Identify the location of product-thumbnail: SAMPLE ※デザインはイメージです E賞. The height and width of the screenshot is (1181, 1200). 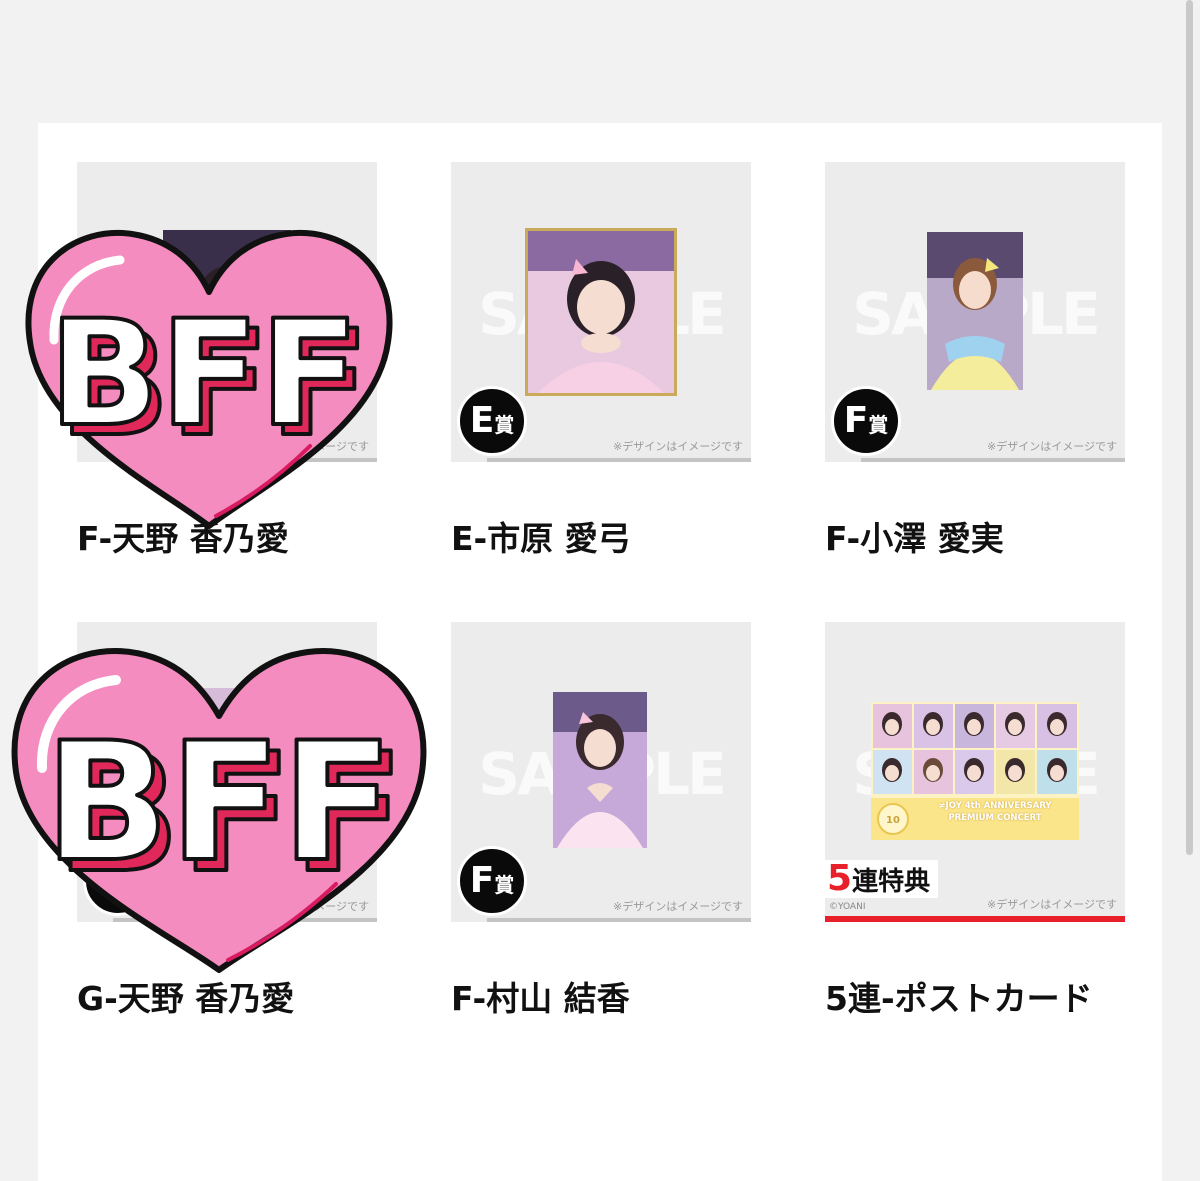
(601, 312).